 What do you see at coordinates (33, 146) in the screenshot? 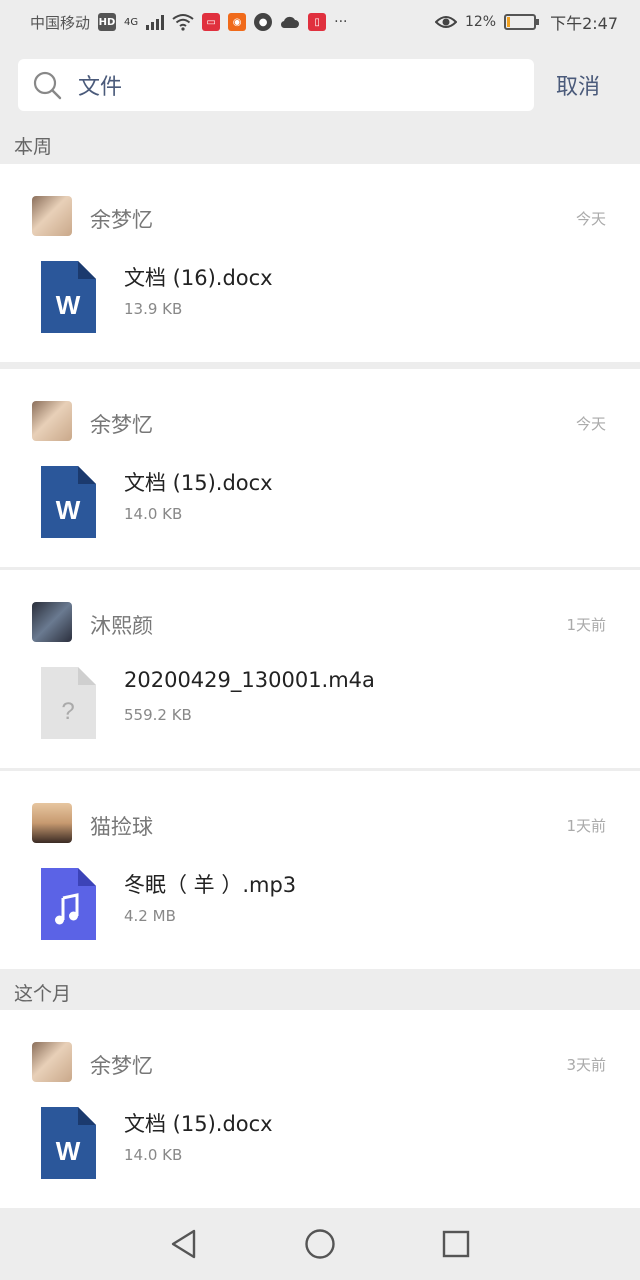
I see `section-header-this-week: 本周` at bounding box center [33, 146].